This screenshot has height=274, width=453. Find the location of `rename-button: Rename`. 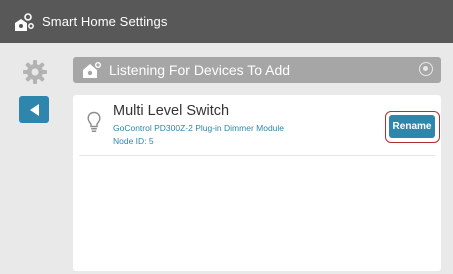

rename-button: Rename is located at coordinates (412, 126).